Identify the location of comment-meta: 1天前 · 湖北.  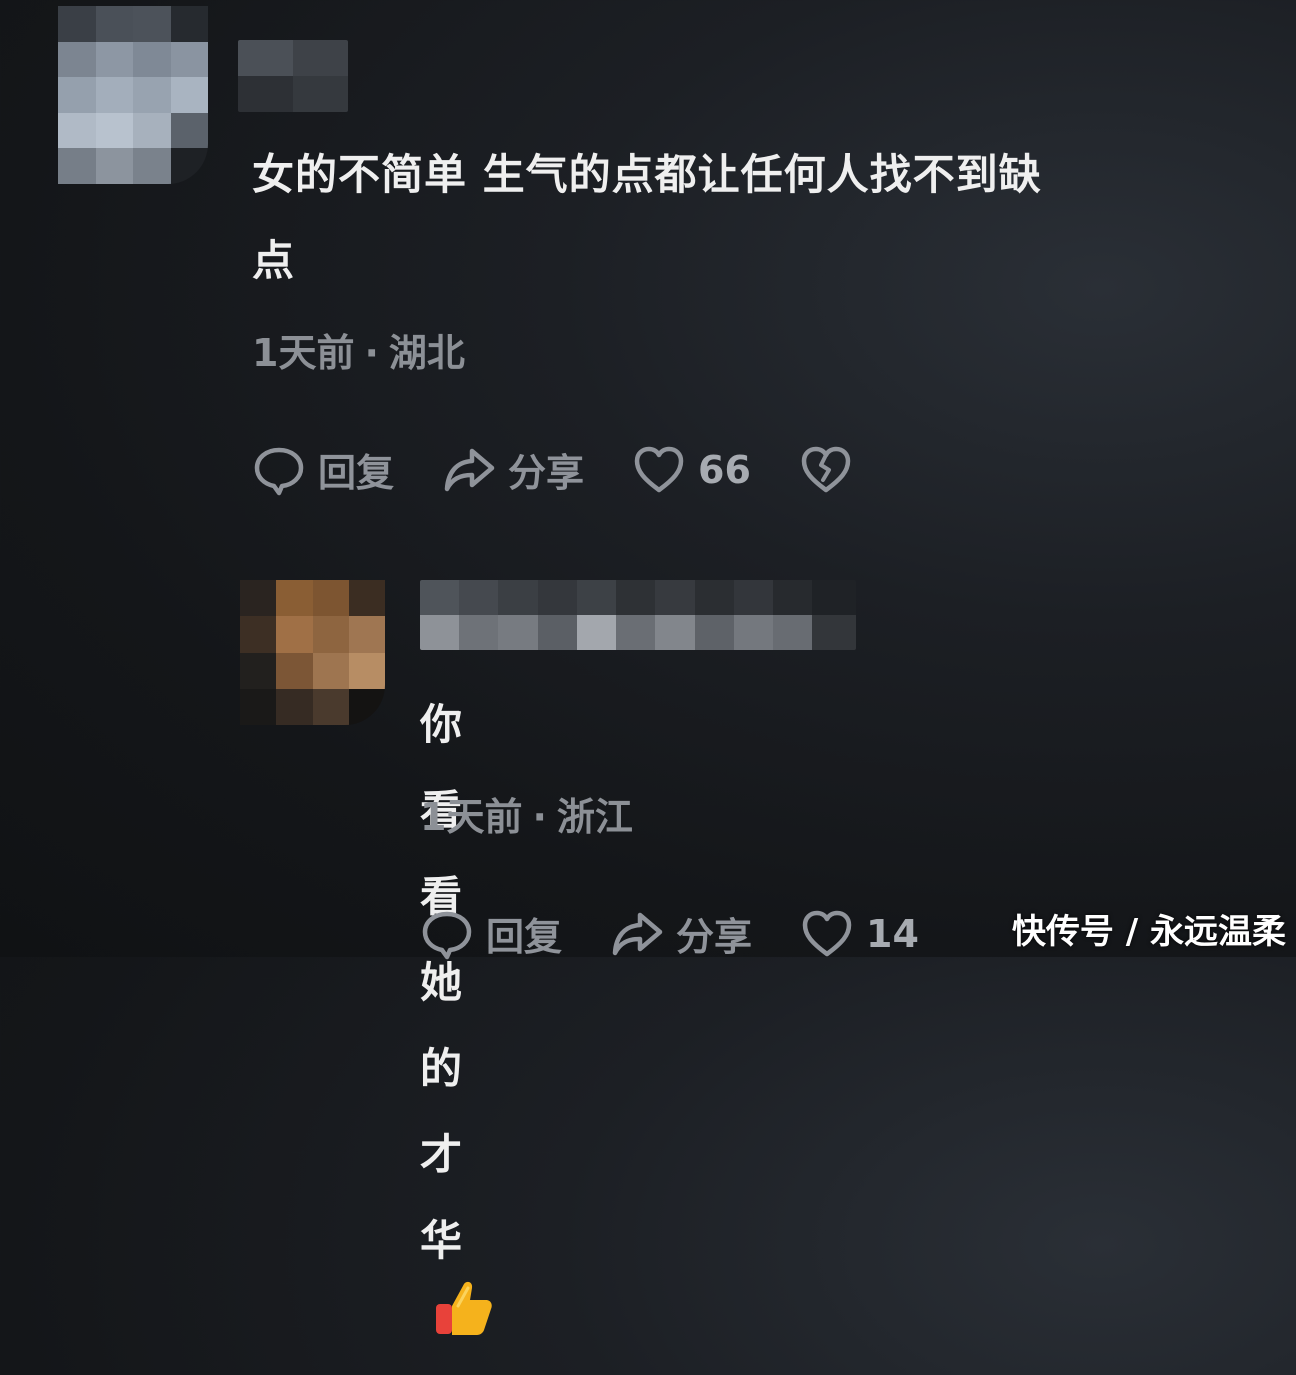
(358, 349).